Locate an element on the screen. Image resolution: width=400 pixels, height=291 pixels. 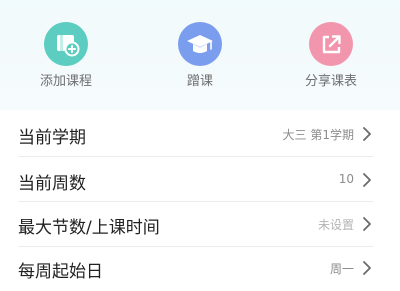
audit-class-button: 蹭课 is located at coordinates (200, 55).